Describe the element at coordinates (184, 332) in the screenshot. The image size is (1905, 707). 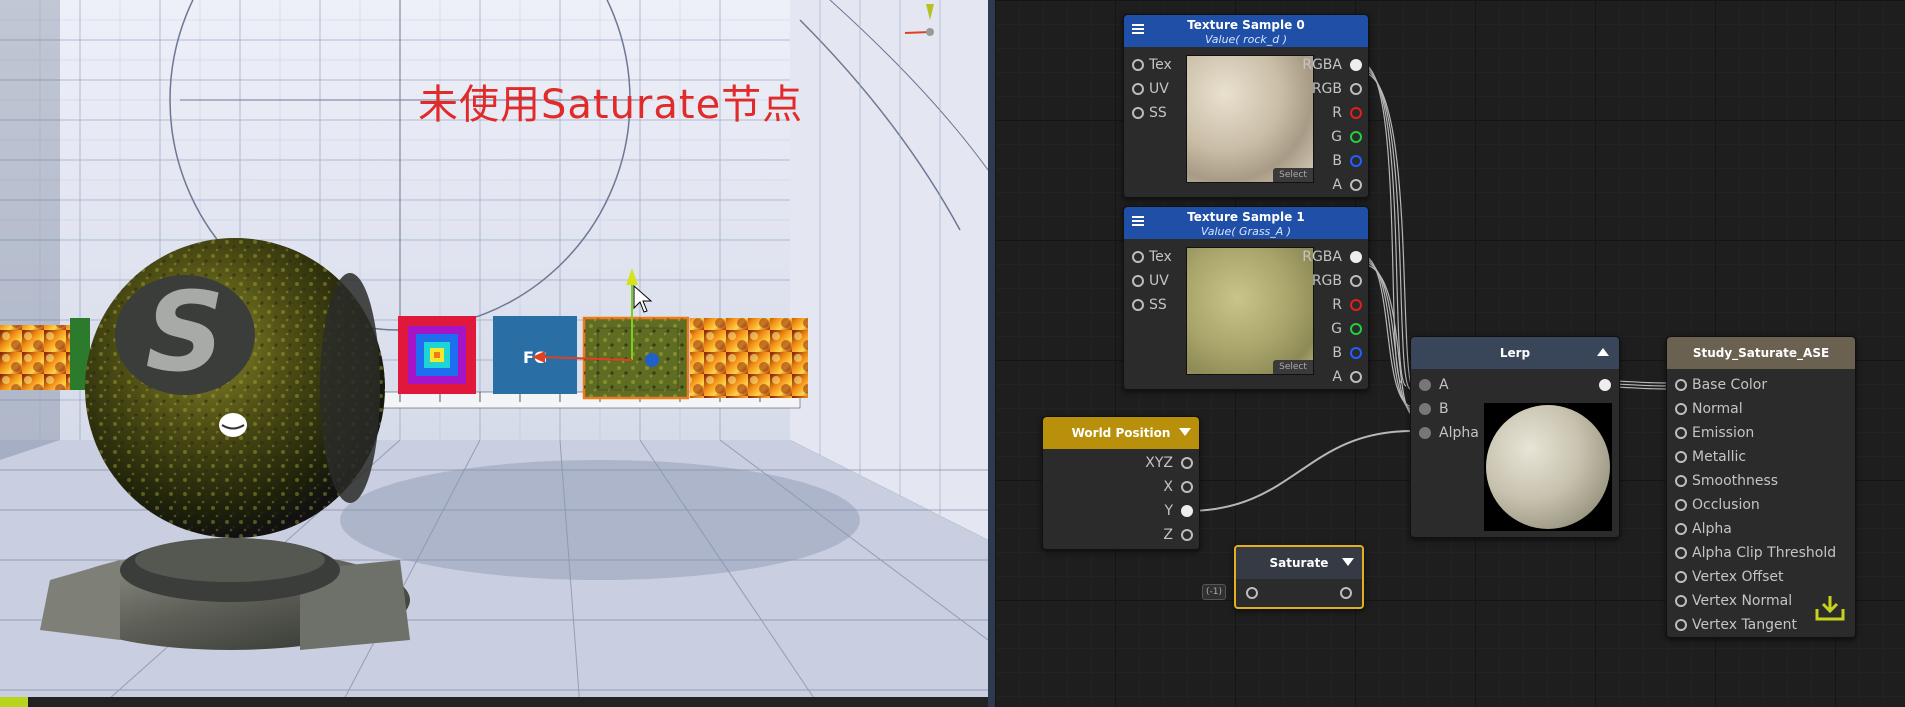
I see `svg-text: S` at that location.